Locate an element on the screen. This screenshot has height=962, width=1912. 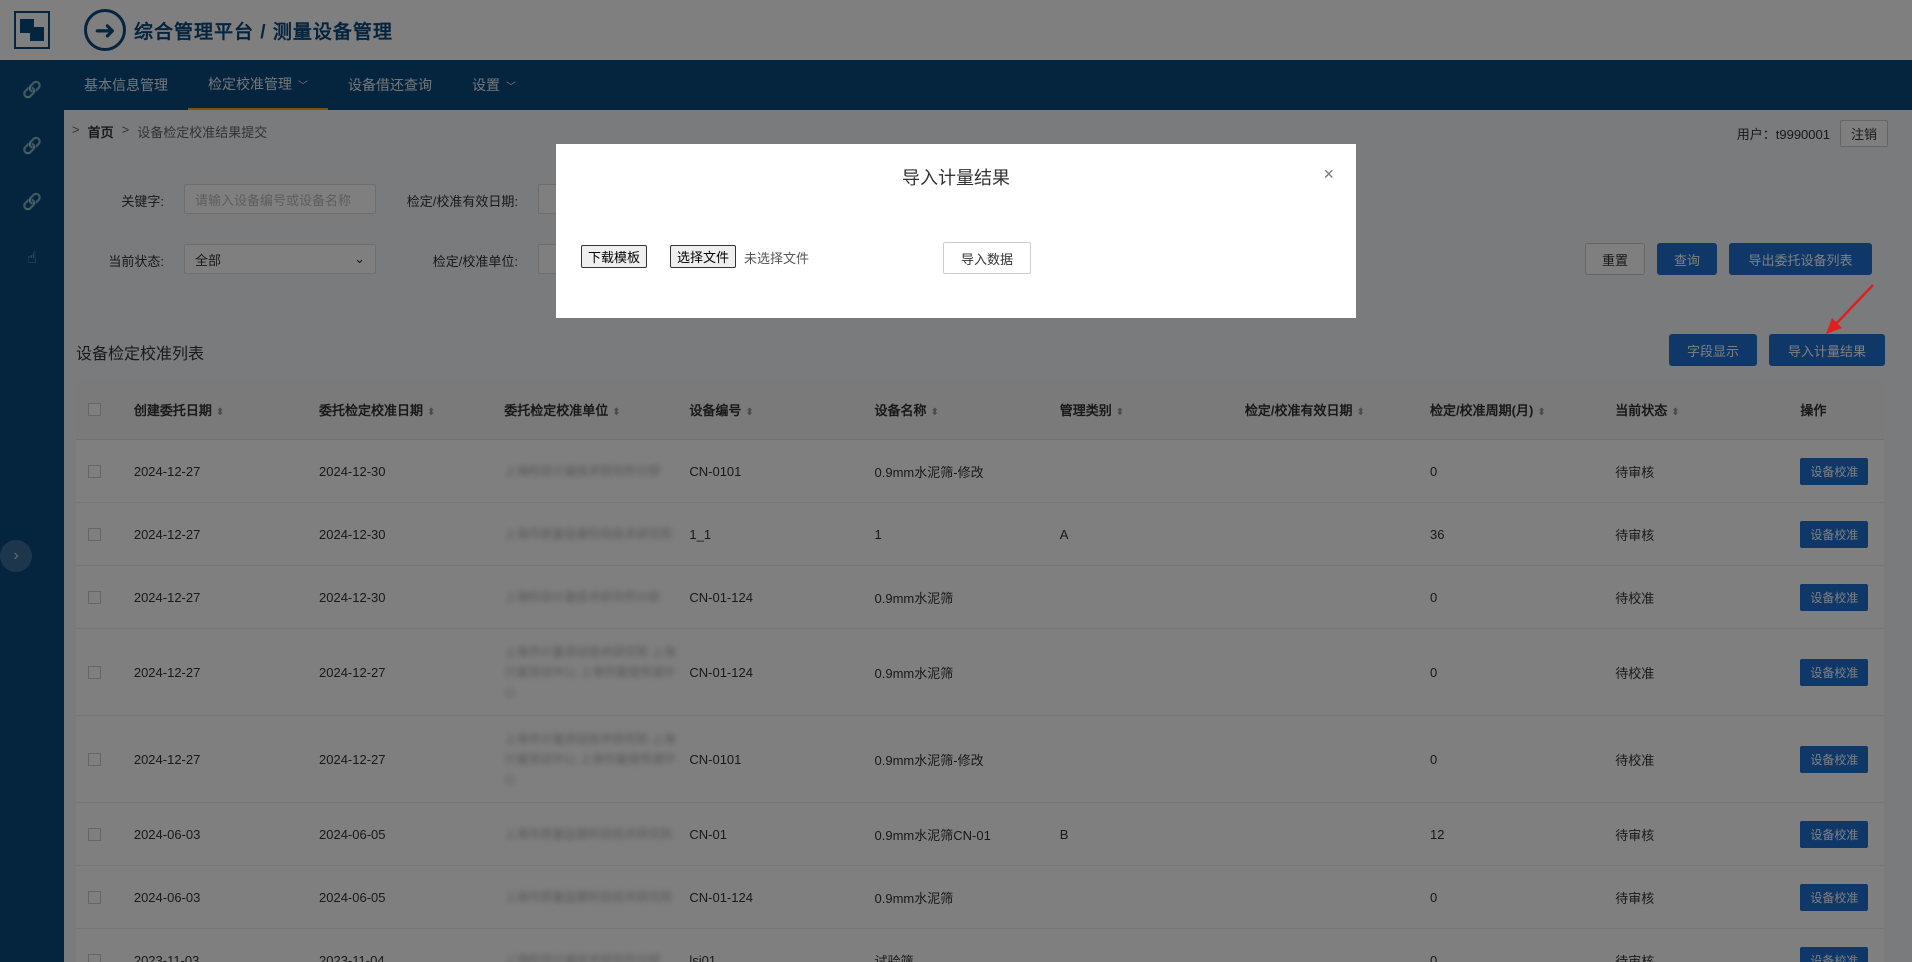
import-data-button: 导入数据 is located at coordinates (987, 258).